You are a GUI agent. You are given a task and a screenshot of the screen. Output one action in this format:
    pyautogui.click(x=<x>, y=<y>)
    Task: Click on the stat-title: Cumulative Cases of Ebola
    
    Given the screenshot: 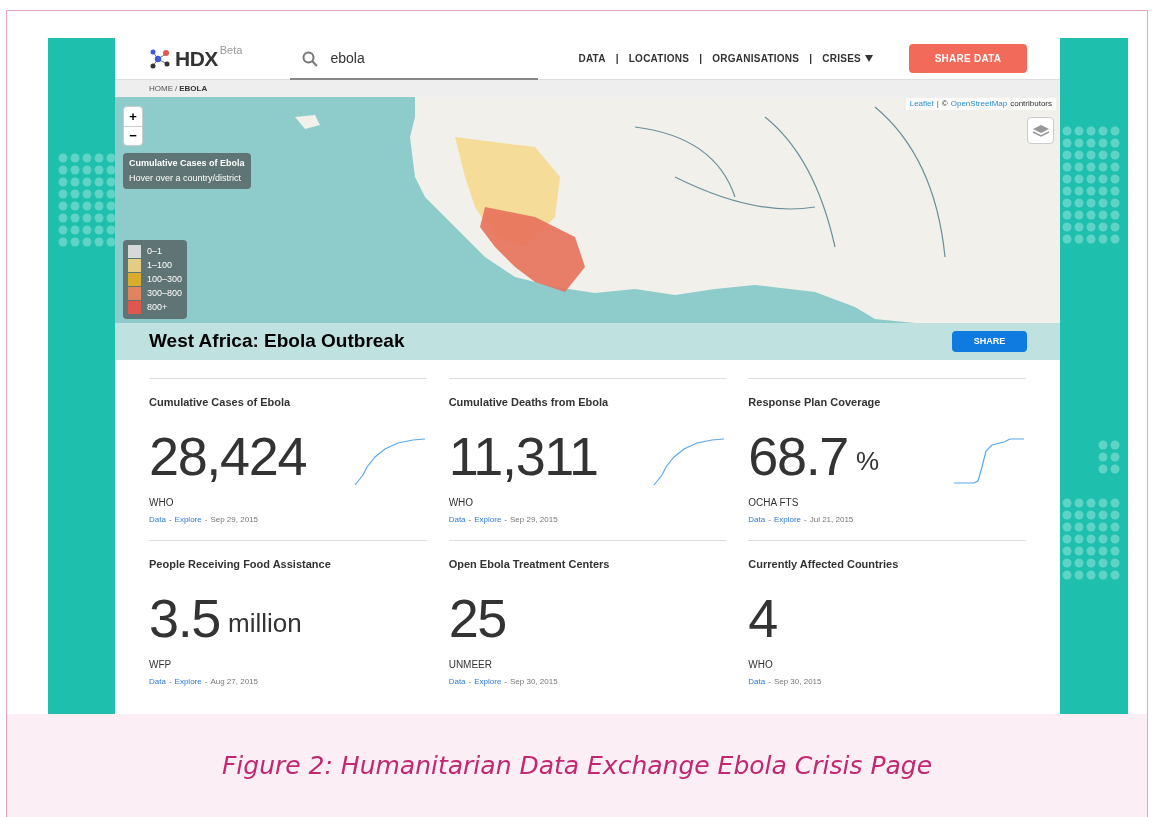 What is the action you would take?
    pyautogui.click(x=220, y=402)
    